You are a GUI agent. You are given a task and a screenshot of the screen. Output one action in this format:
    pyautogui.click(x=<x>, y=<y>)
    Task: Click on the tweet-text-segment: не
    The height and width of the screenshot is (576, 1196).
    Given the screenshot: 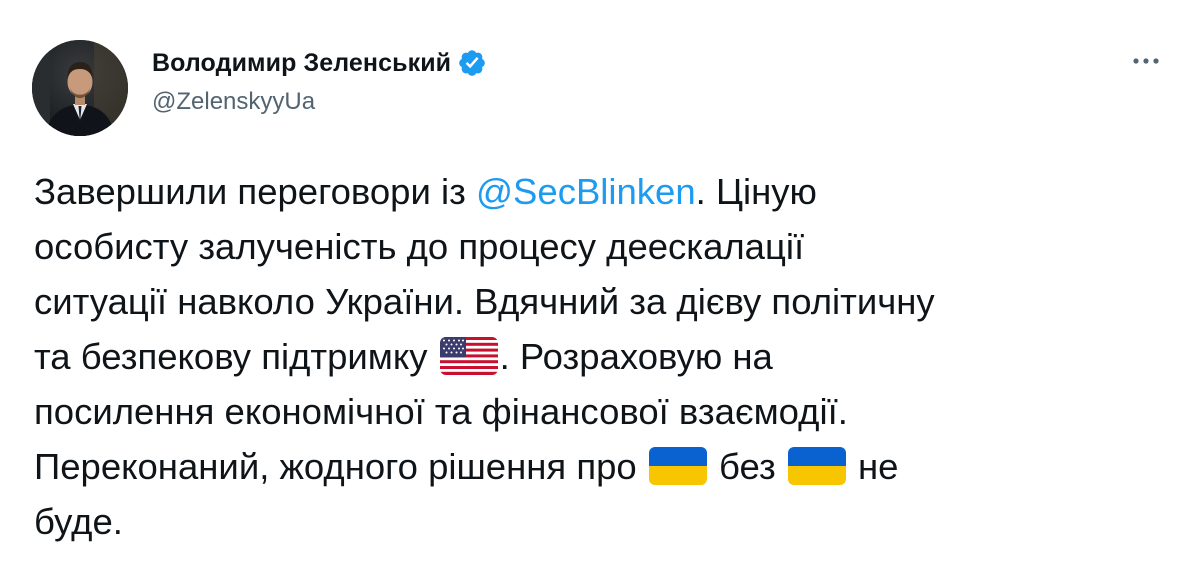 What is the action you would take?
    pyautogui.click(x=873, y=466)
    